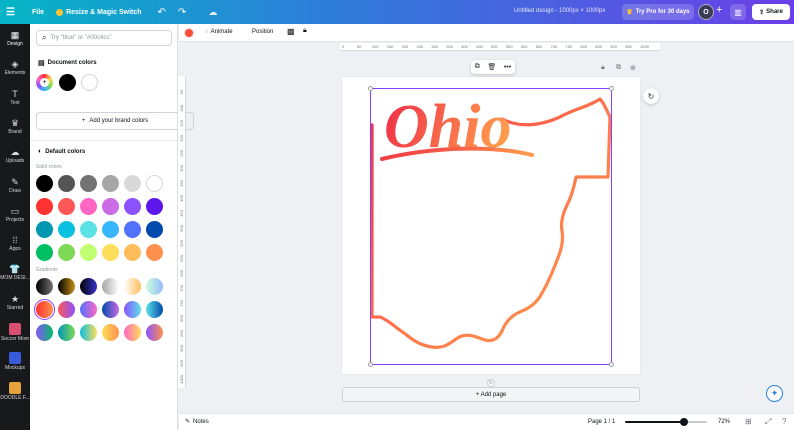 This screenshot has width=794, height=430. What do you see at coordinates (44, 82) in the screenshot?
I see `add-color-button: +` at bounding box center [44, 82].